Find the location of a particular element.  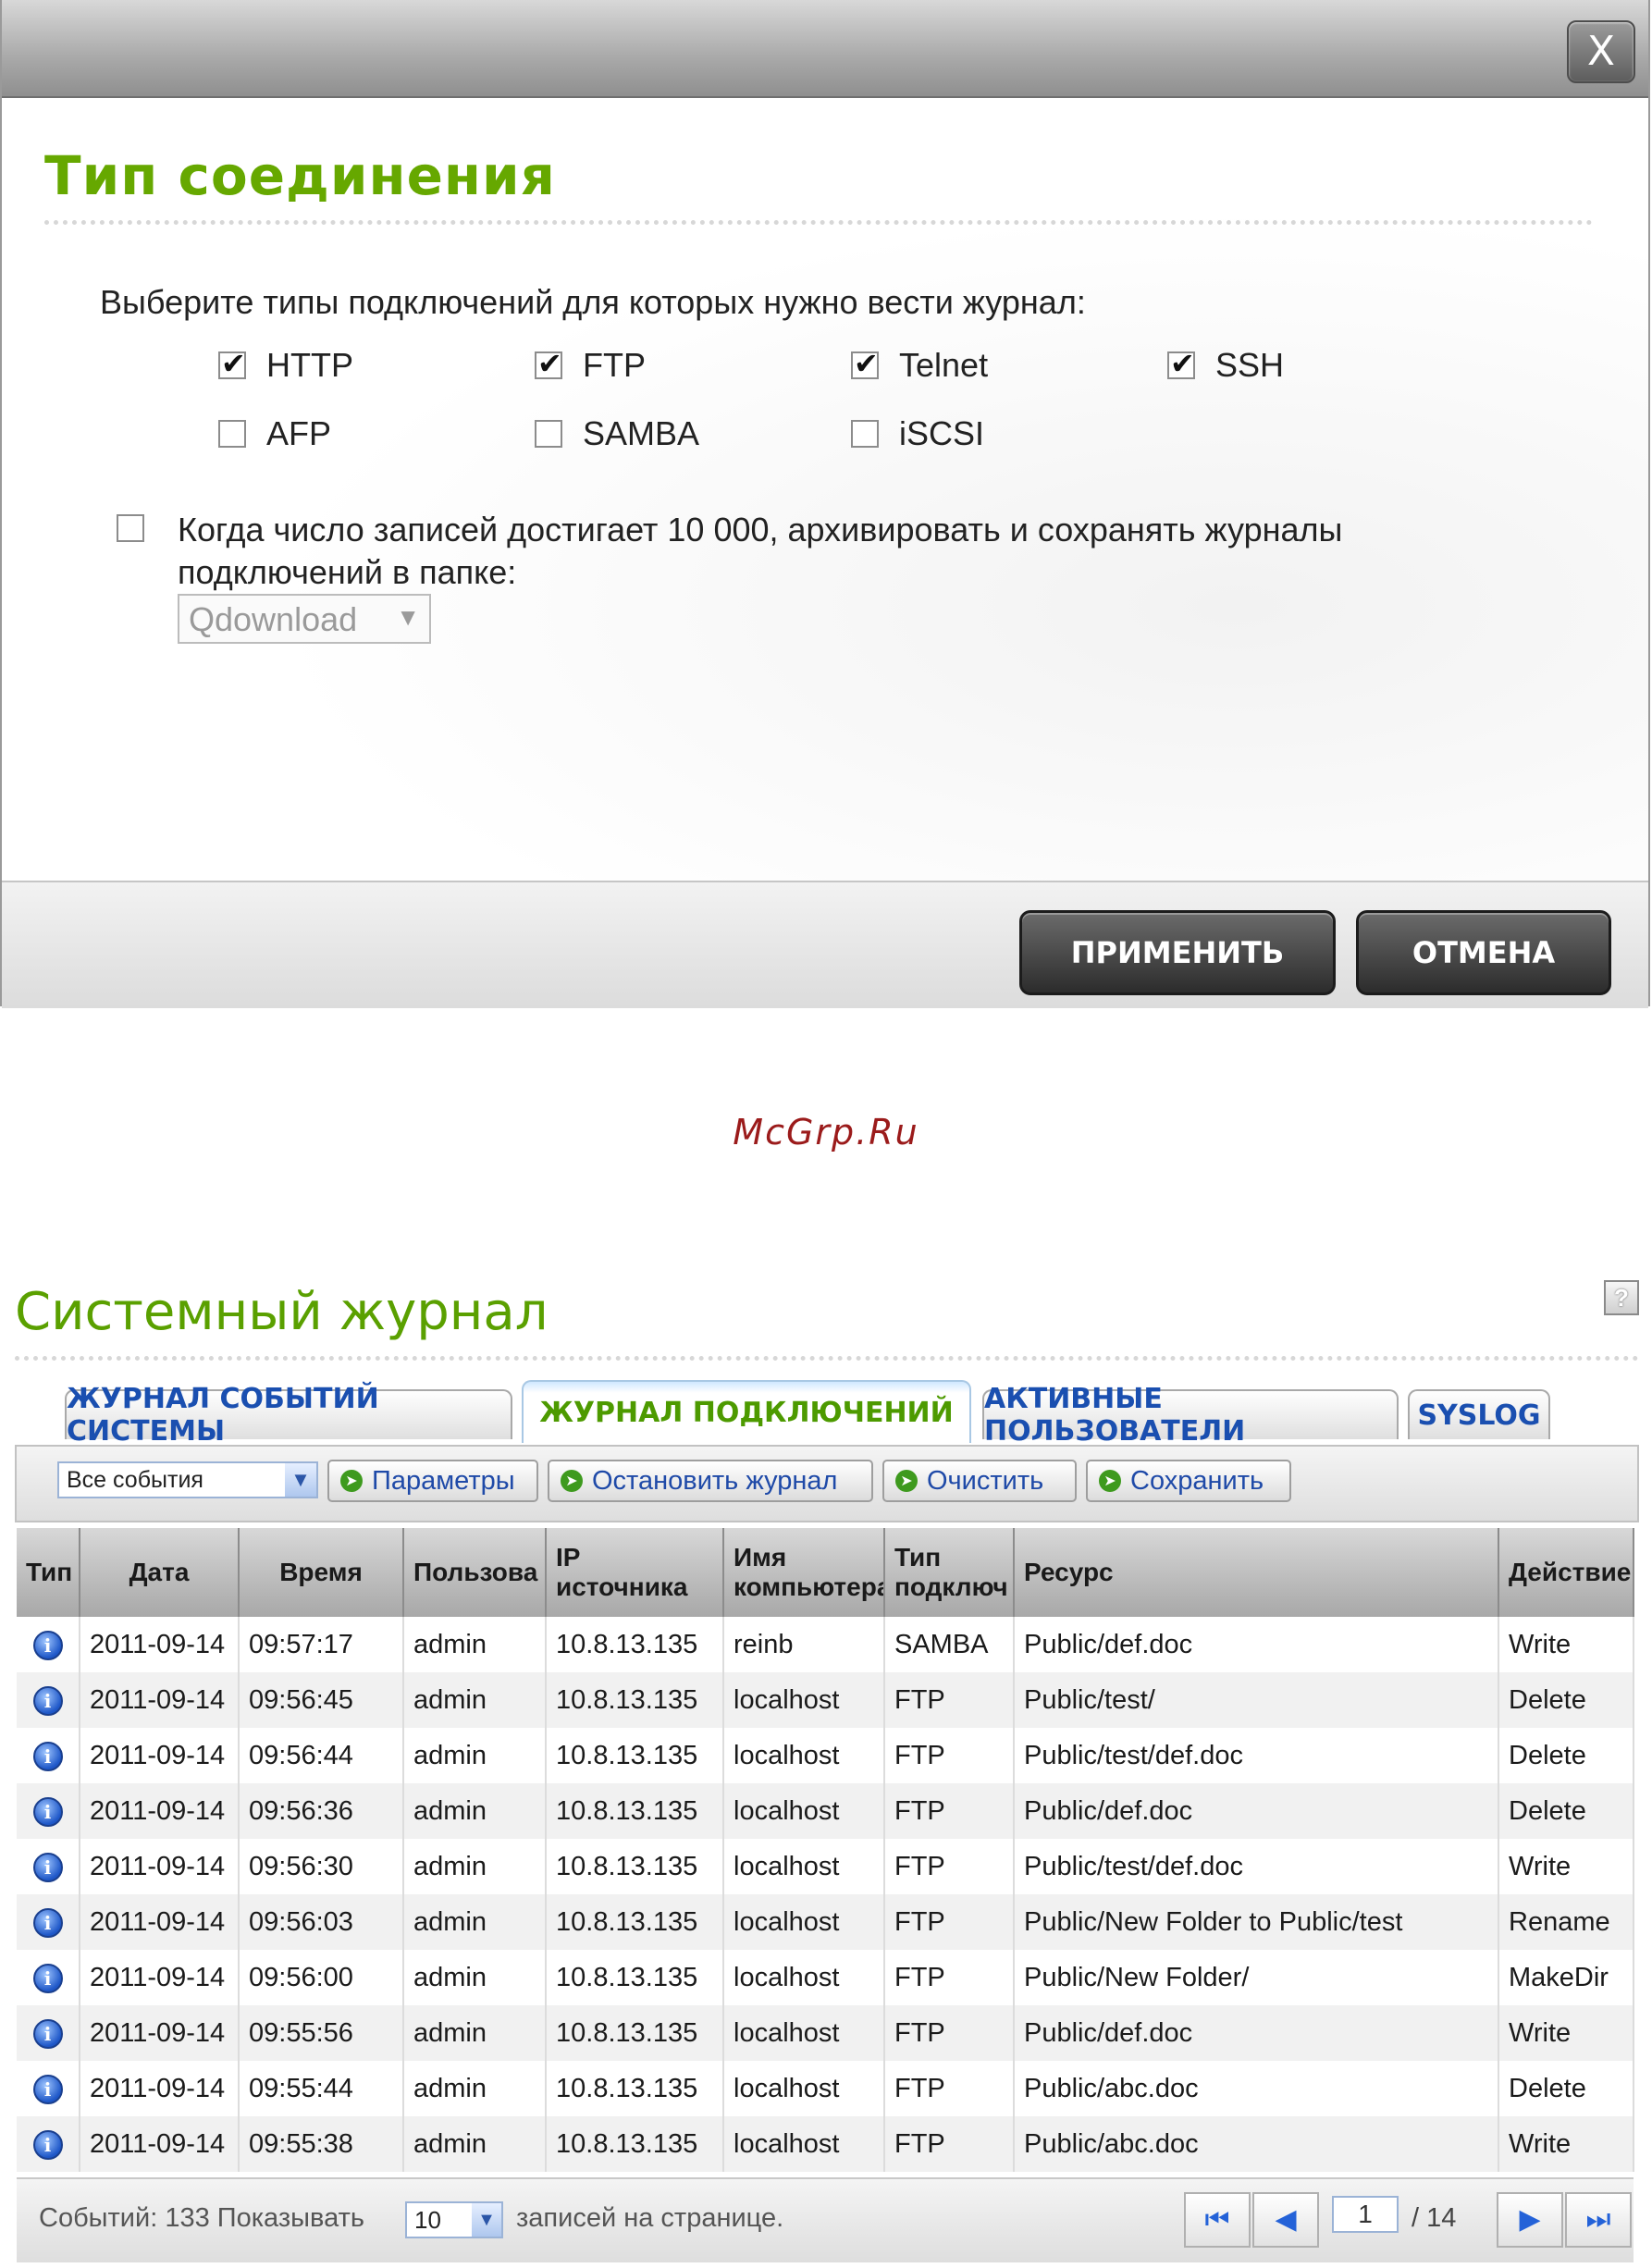

archive-checkbox is located at coordinates (141, 528).